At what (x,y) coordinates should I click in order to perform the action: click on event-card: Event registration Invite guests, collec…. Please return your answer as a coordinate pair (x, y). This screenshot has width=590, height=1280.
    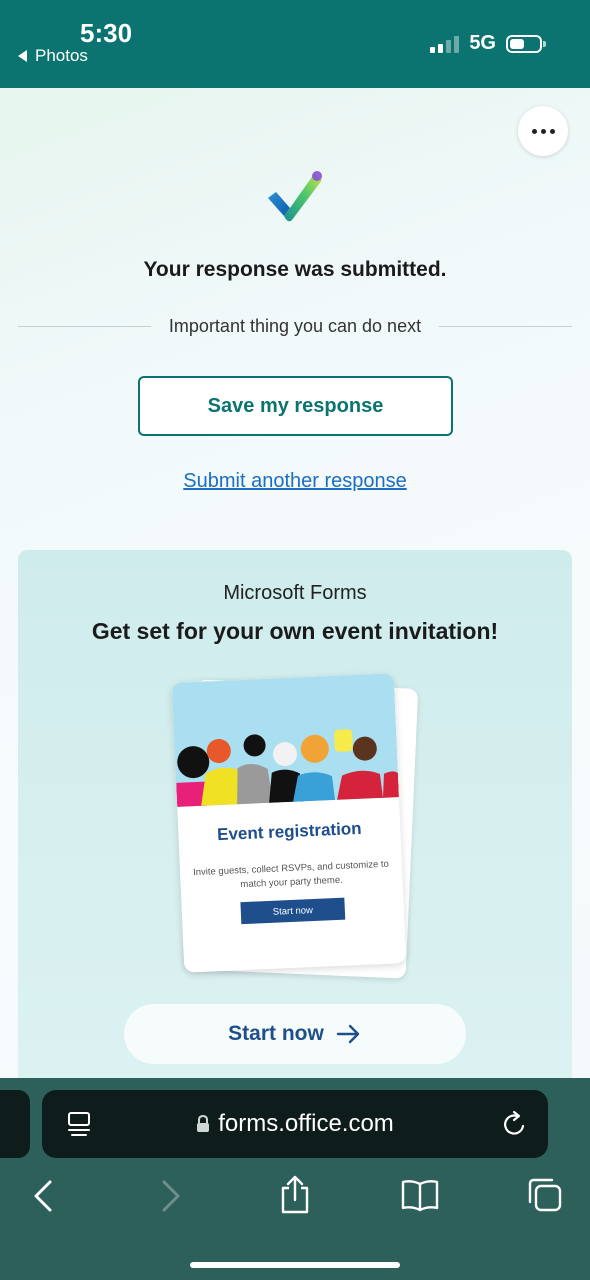
    Looking at the image, I should click on (289, 823).